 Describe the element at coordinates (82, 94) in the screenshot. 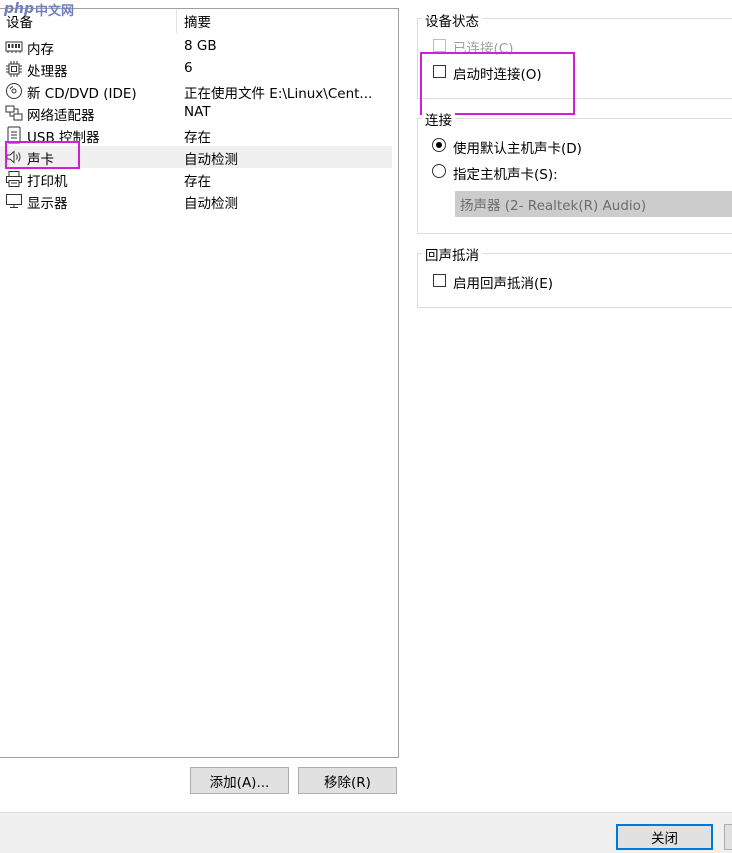

I see `device-name: 新 CD/DVD (IDE)` at that location.